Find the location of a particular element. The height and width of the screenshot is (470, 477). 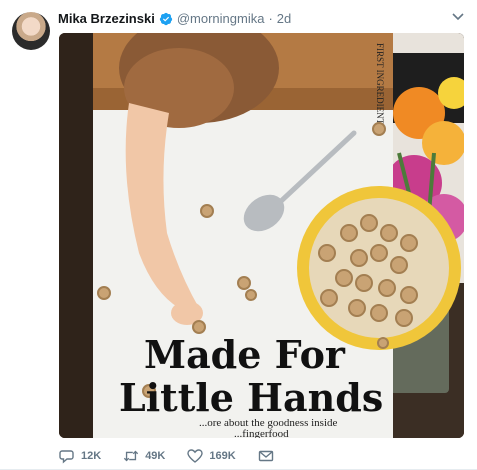

retweet-button: 49K is located at coordinates (144, 456).